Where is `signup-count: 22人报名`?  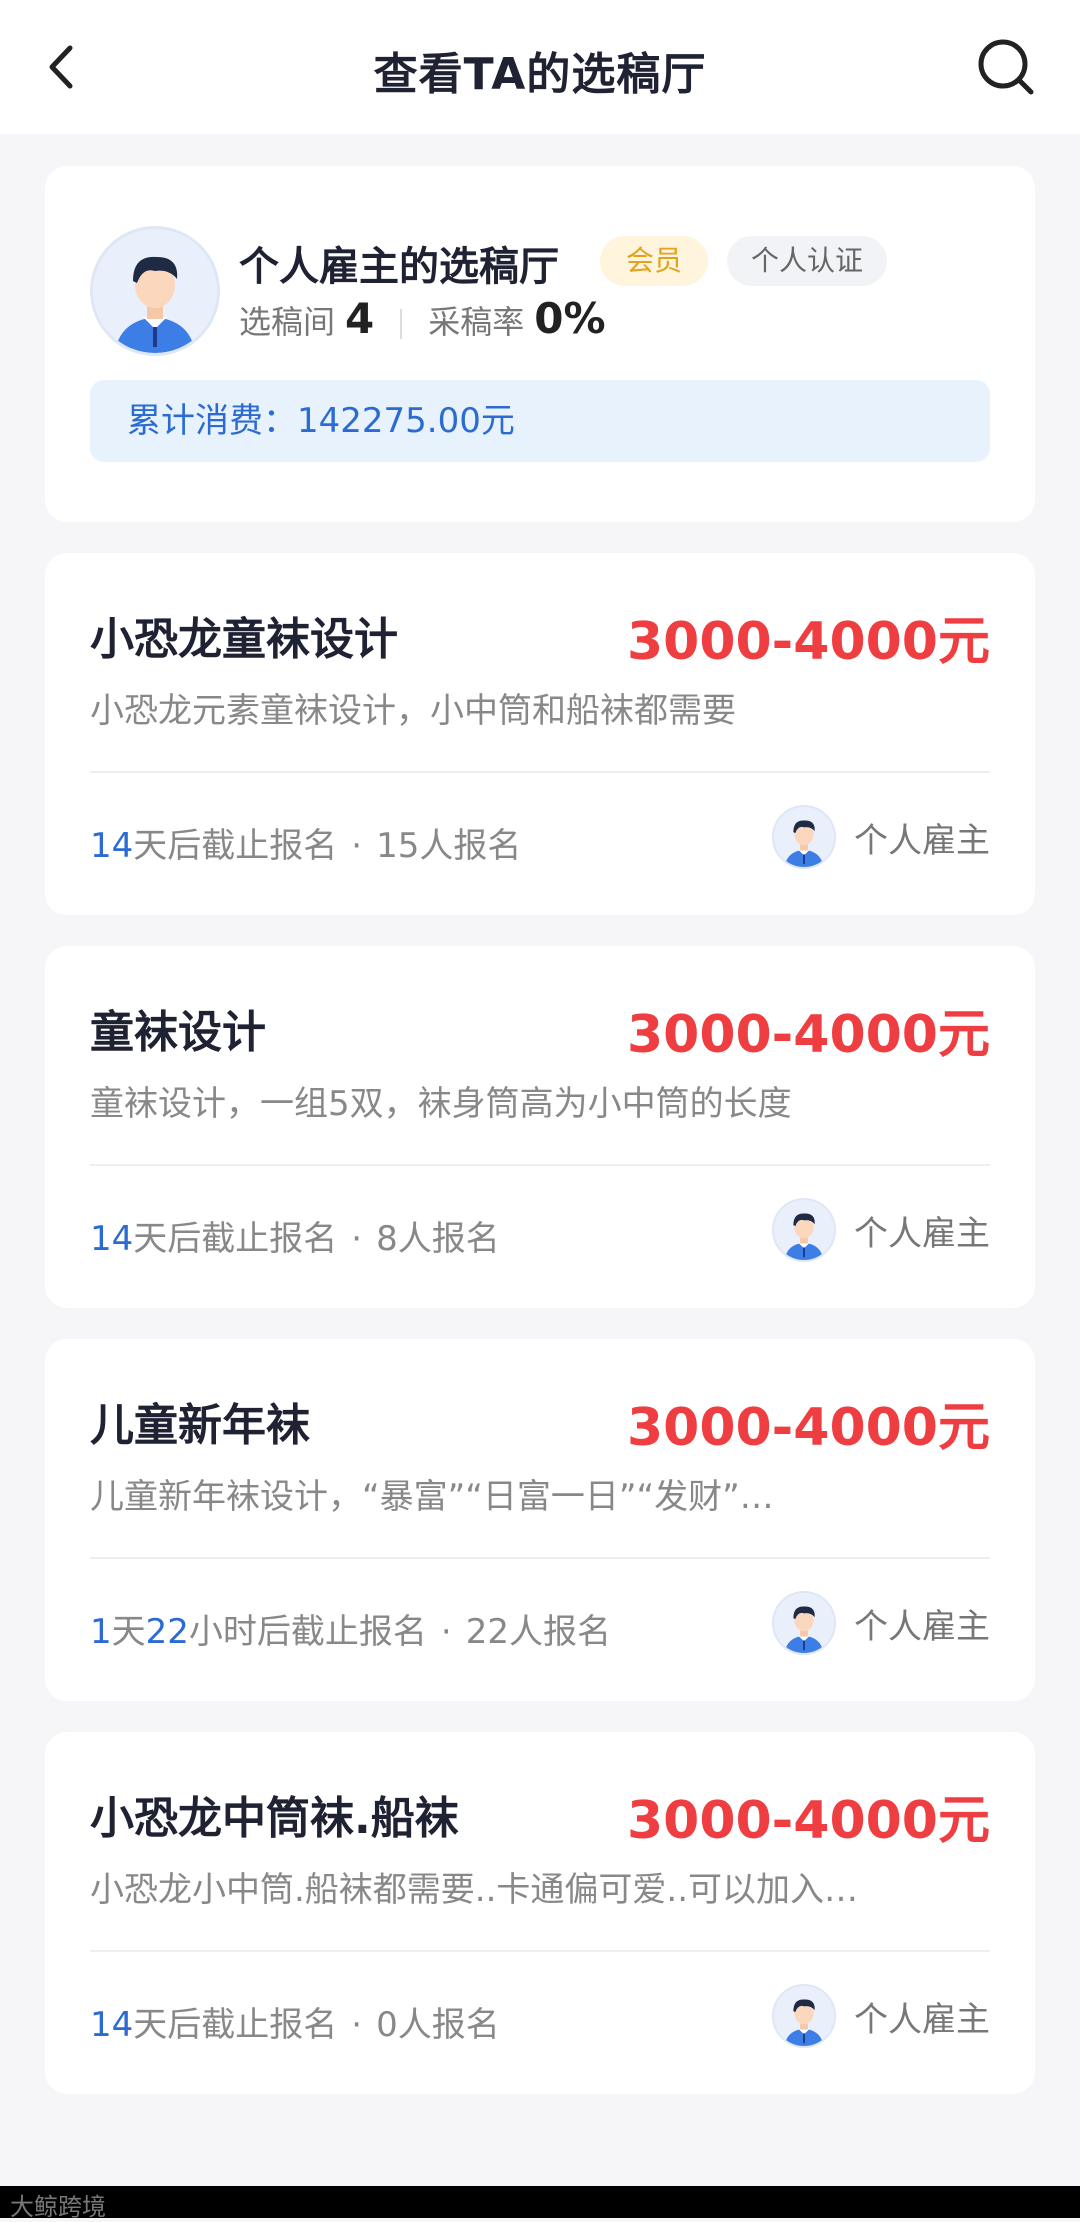
signup-count: 22人报名 is located at coordinates (538, 1632).